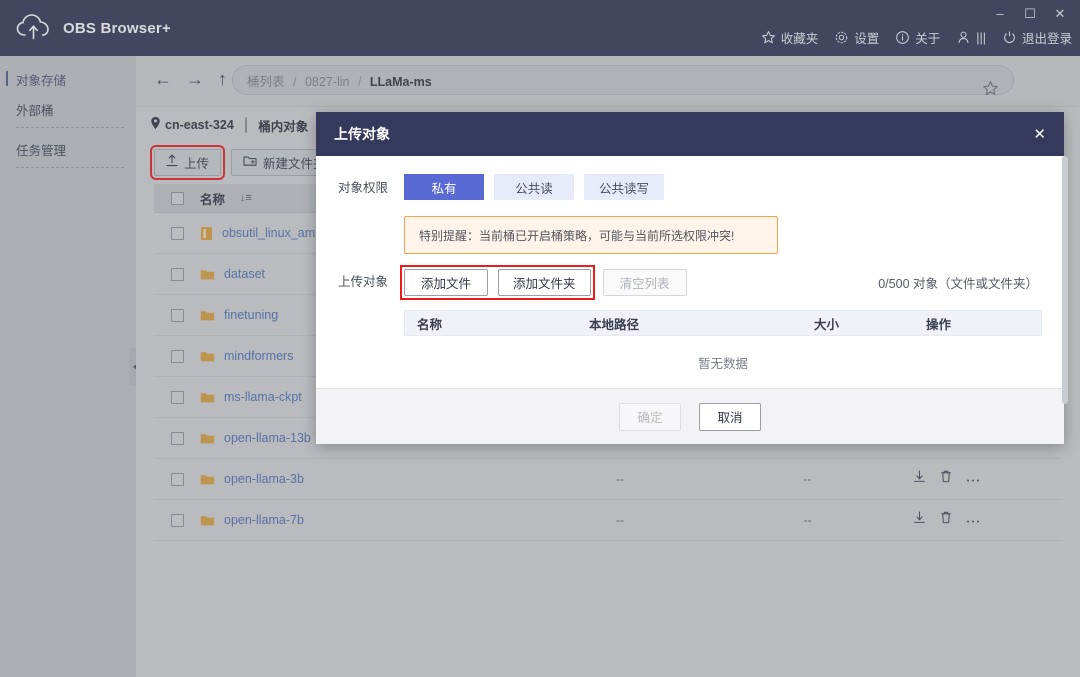 The height and width of the screenshot is (677, 1080). What do you see at coordinates (430, 324) in the screenshot?
I see `upload-col-name: 名称` at bounding box center [430, 324].